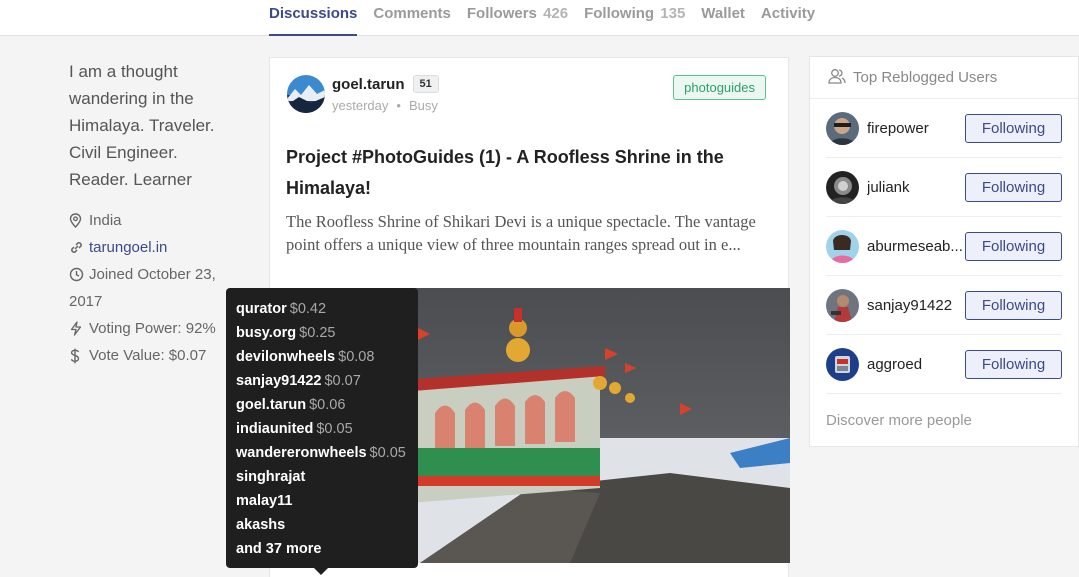  What do you see at coordinates (154, 220) in the screenshot?
I see `location-row: India` at bounding box center [154, 220].